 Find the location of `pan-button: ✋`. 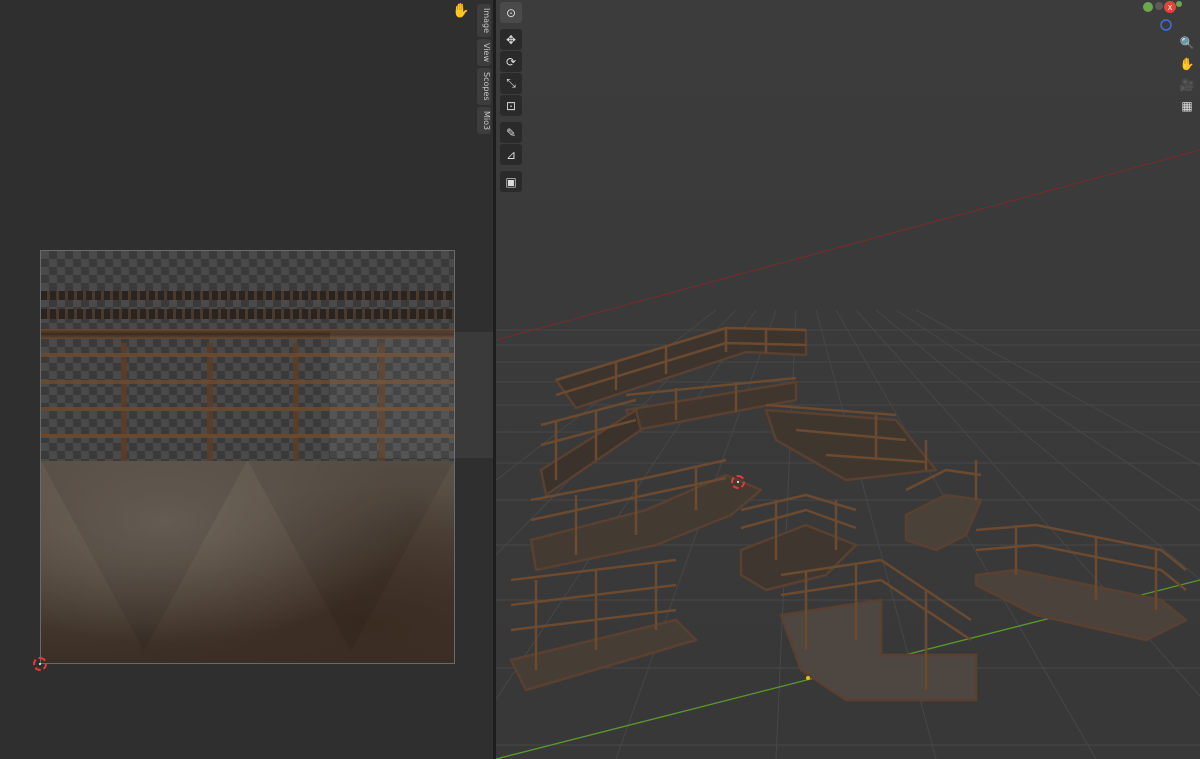

pan-button: ✋ is located at coordinates (1187, 64).